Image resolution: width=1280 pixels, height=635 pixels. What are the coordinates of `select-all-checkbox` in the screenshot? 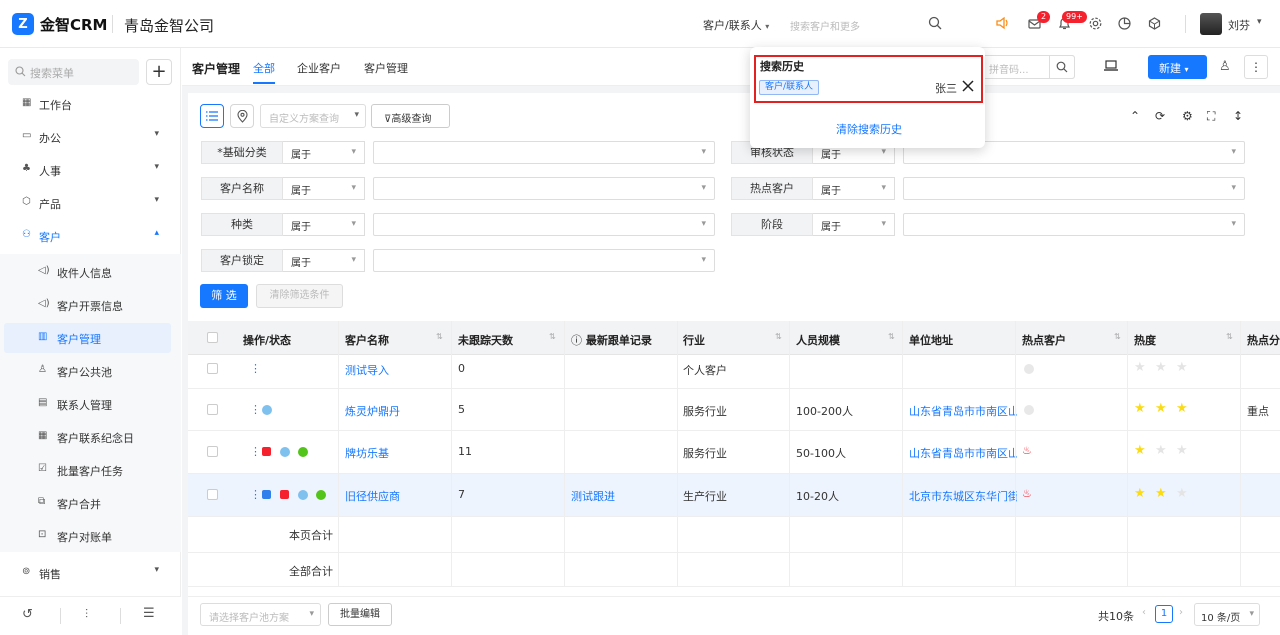 It's located at (212, 337).